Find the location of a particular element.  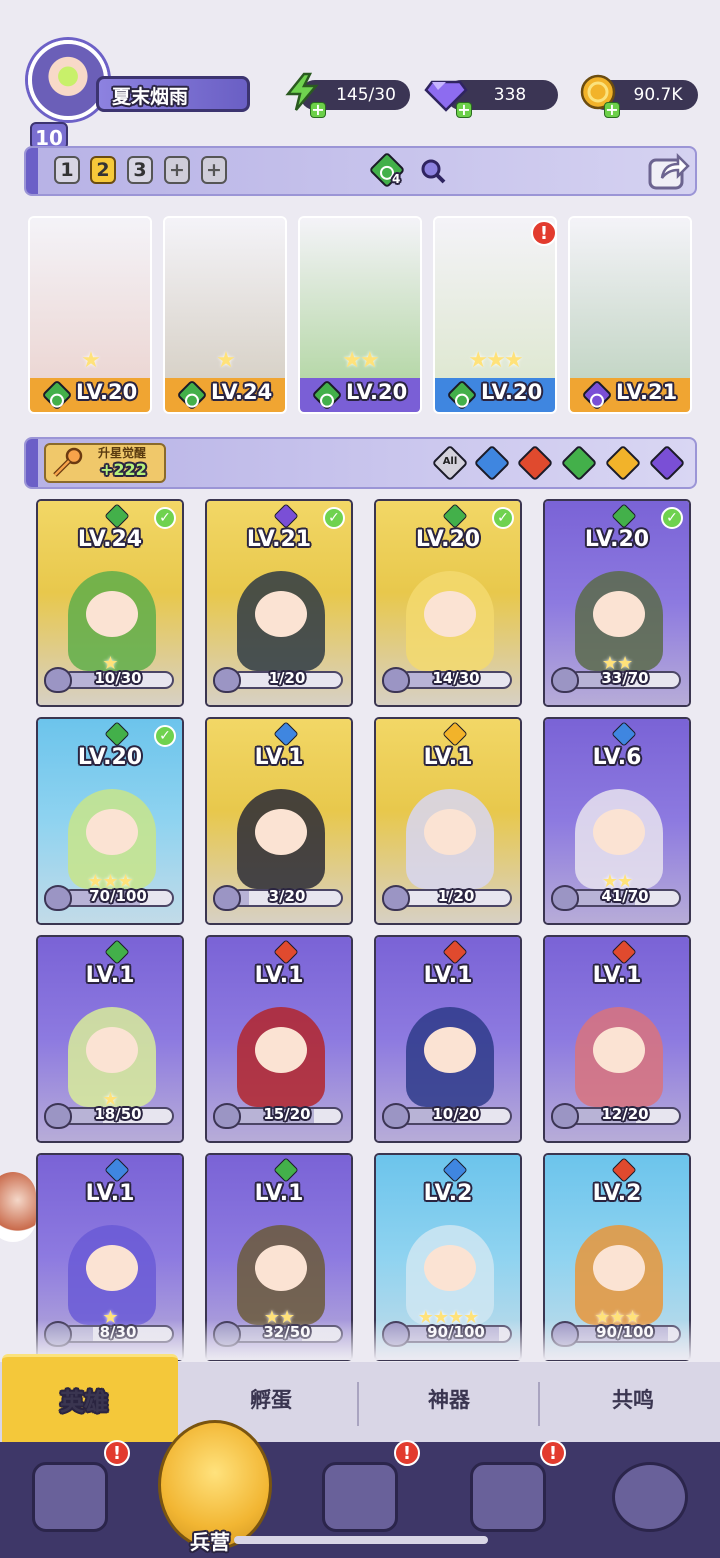

shard-progress-text: 10/20 is located at coordinates (456, 1114).